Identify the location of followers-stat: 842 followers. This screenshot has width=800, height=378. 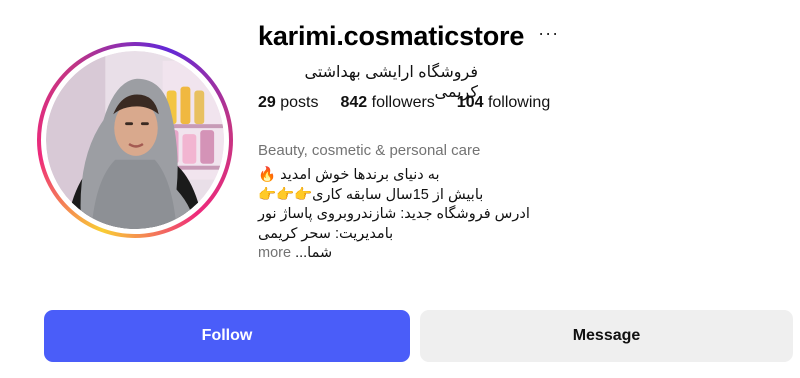
(388, 103).